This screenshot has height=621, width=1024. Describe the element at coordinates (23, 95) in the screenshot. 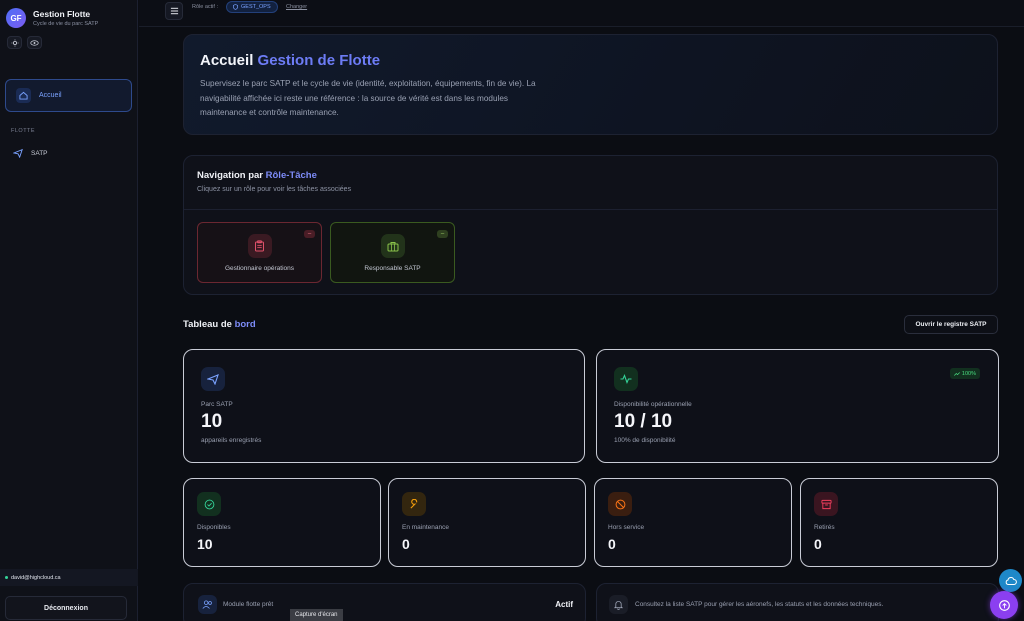

I see `home-icon` at that location.